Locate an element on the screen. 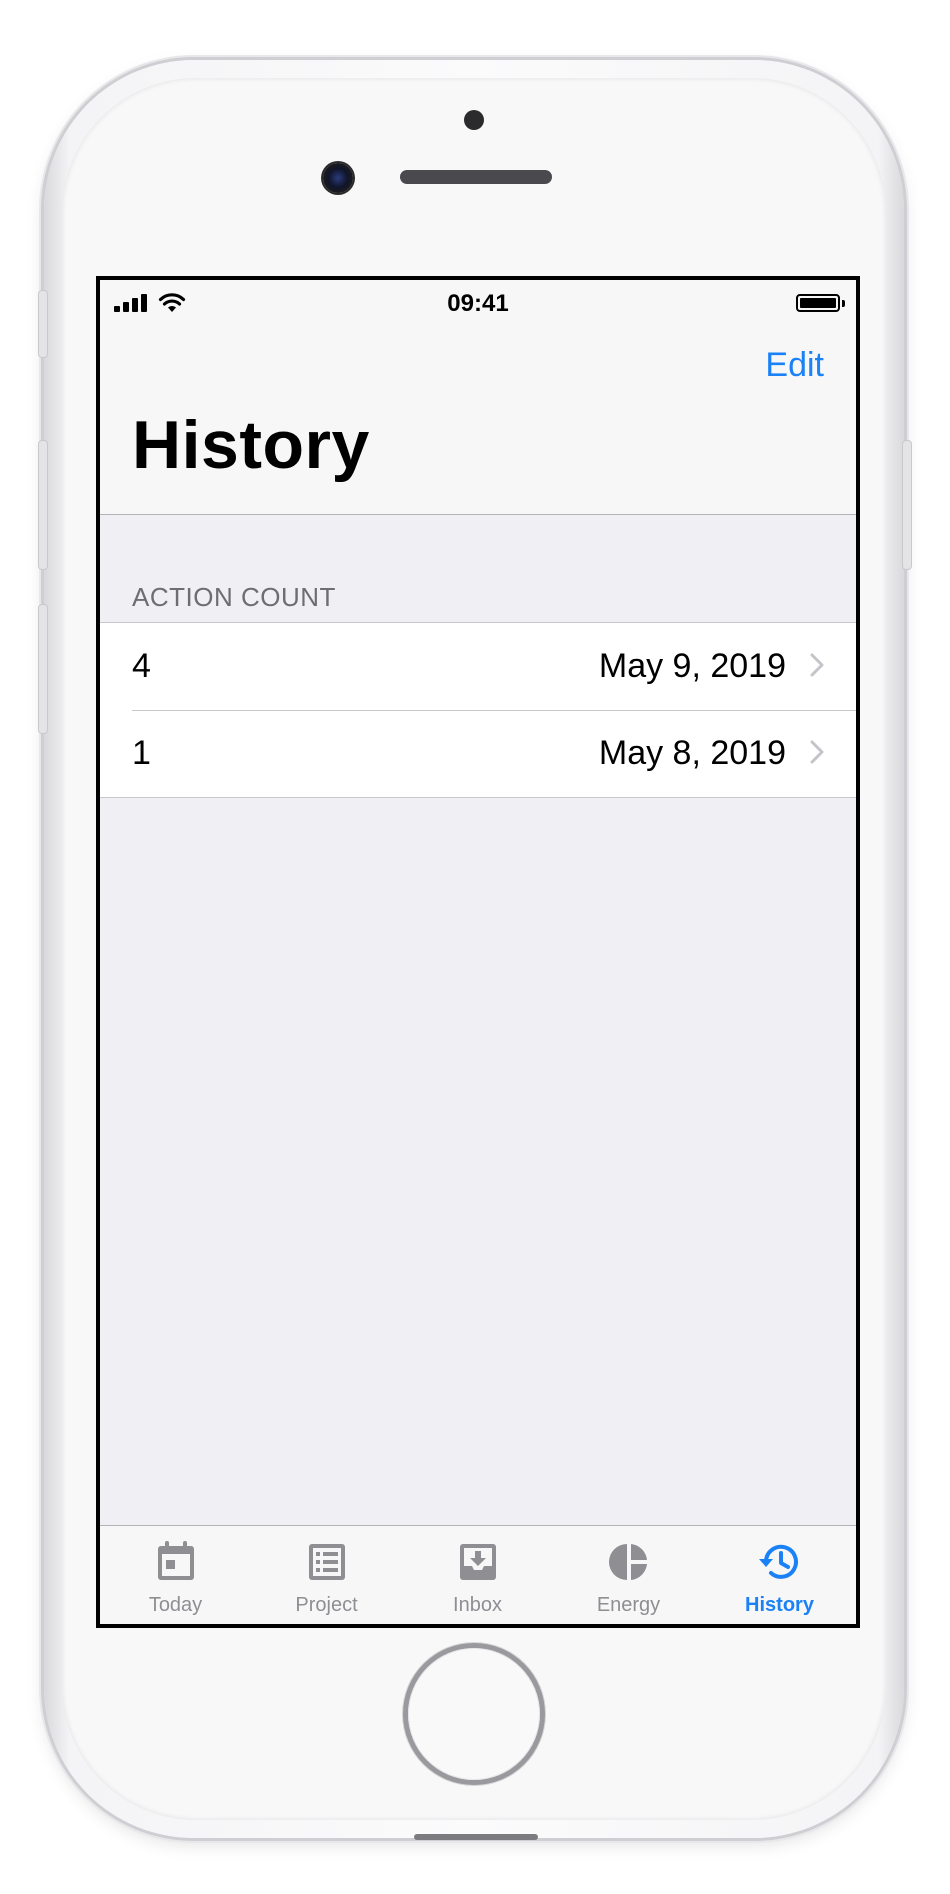 The height and width of the screenshot is (1894, 950). pie-chart-icon is located at coordinates (627, 1562).